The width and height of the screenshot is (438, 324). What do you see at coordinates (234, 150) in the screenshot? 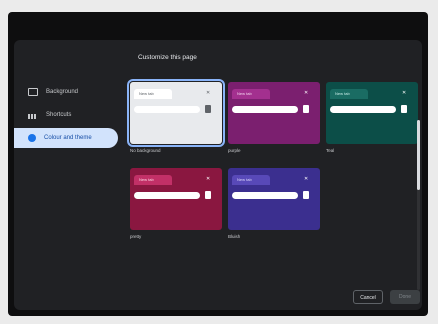
I see `theme-name: purple` at bounding box center [234, 150].